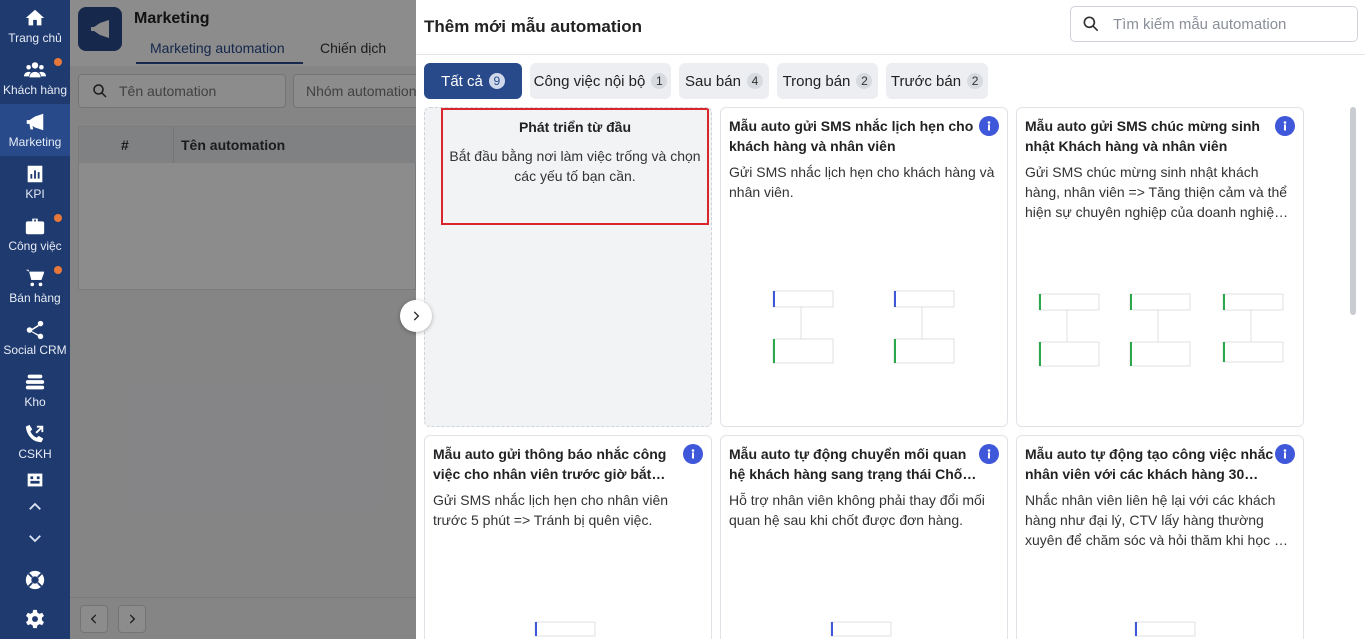 This screenshot has height=639, width=1365. I want to click on settings-button, so click(35, 619).